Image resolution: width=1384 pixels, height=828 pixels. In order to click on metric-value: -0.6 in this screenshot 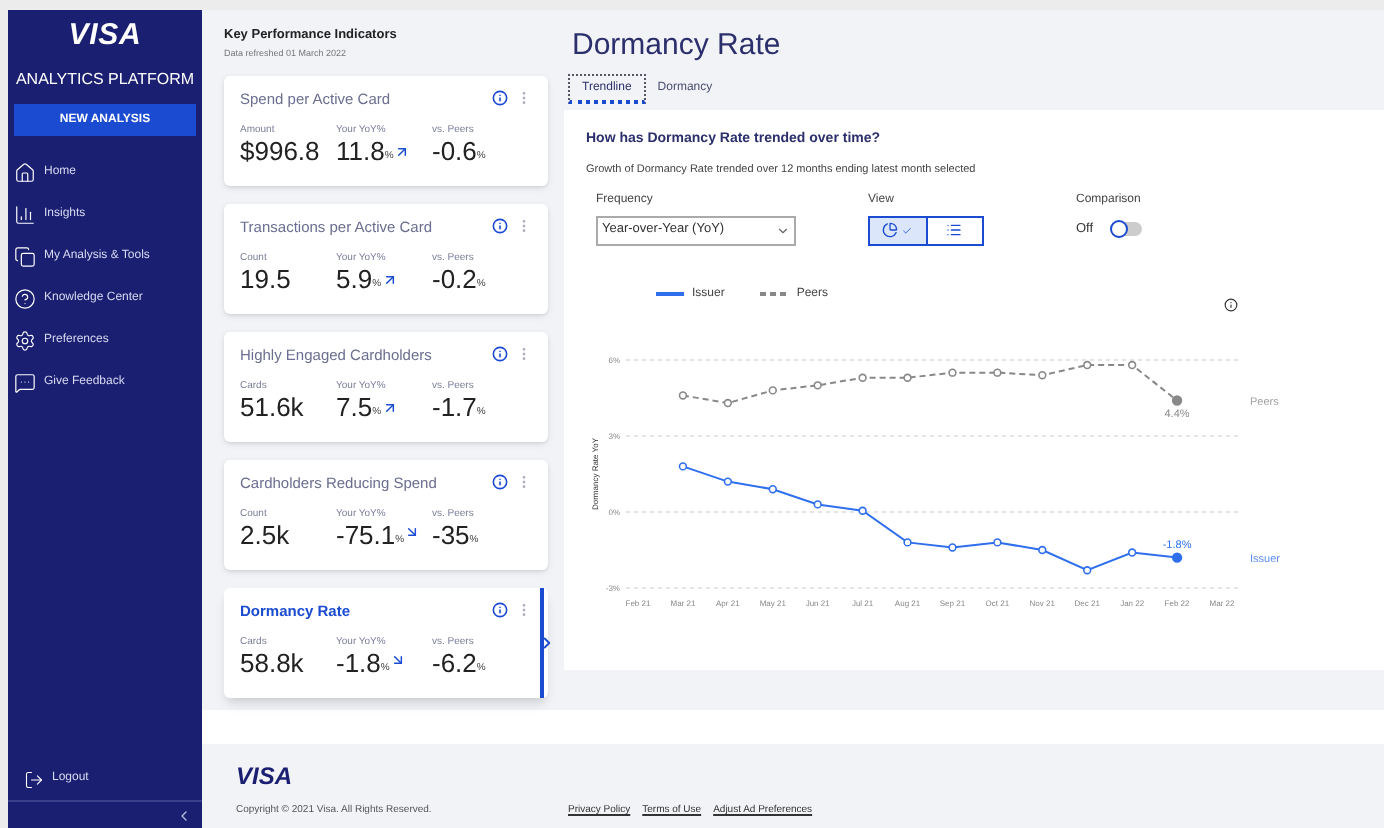, I will do `click(454, 151)`.